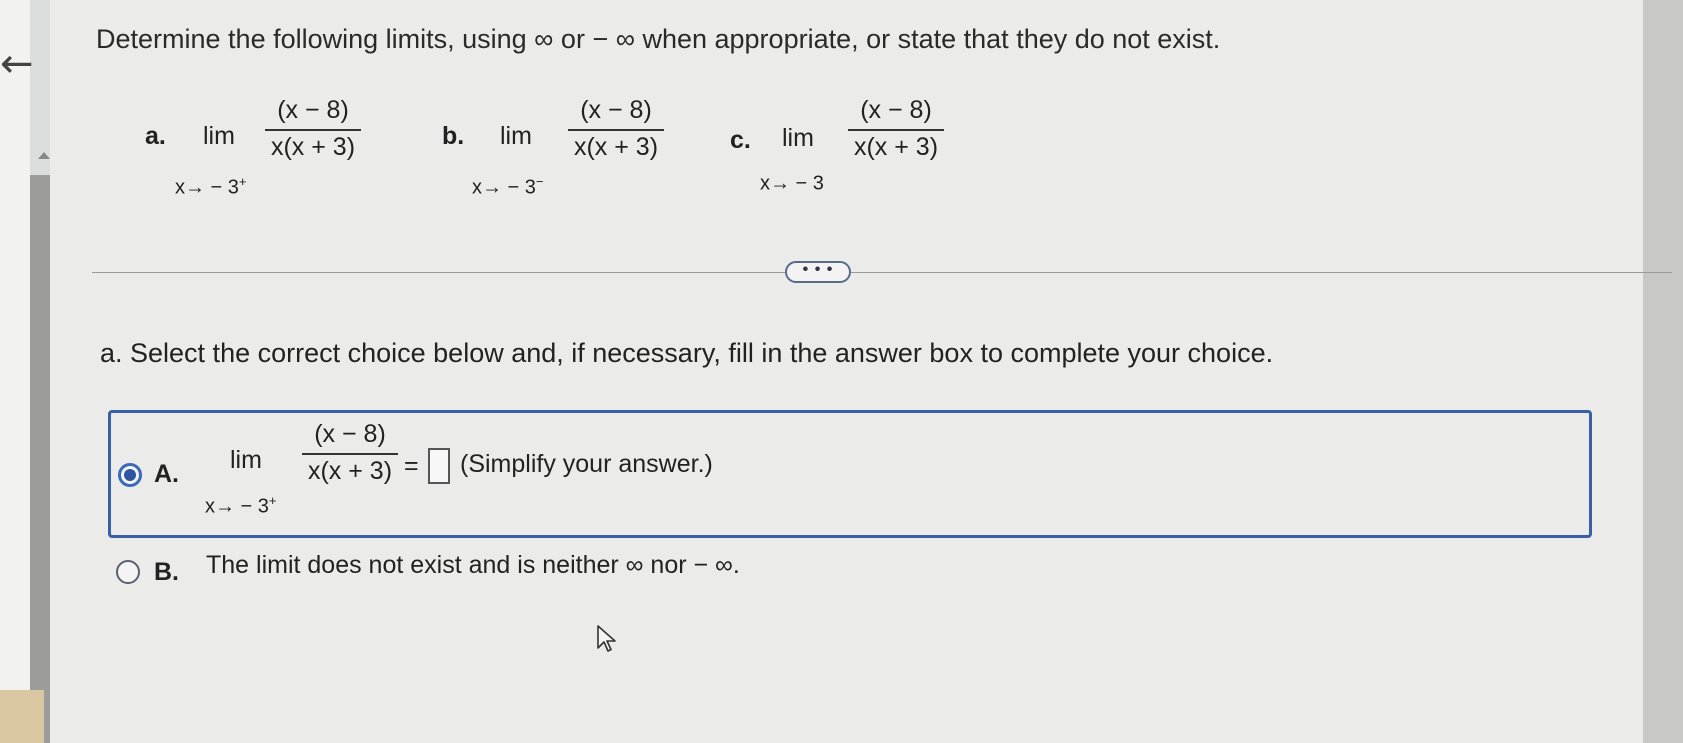 This screenshot has width=1683, height=743. I want to click on scroll-up-icon, so click(44, 155).